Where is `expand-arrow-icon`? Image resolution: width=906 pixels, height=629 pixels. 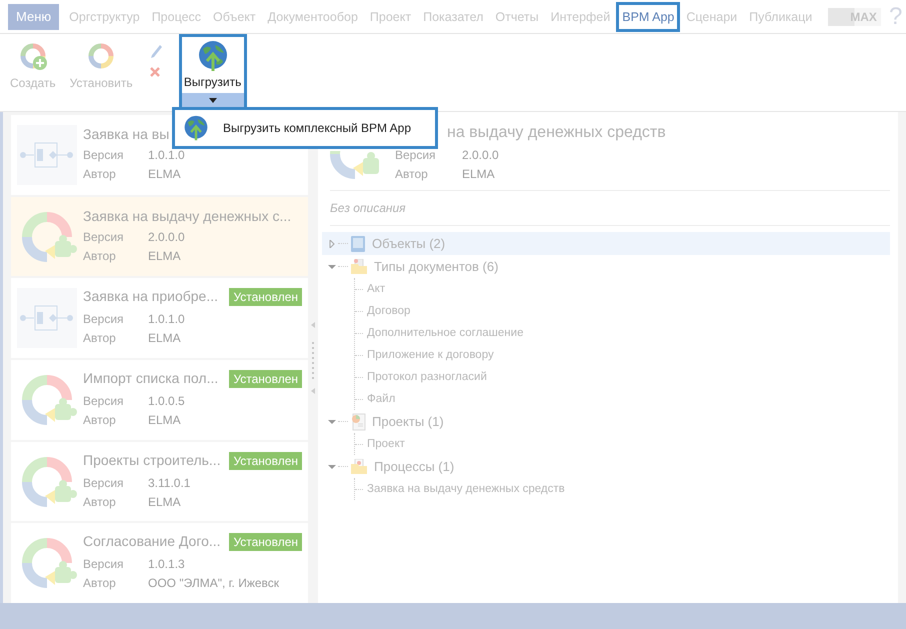
expand-arrow-icon is located at coordinates (332, 244).